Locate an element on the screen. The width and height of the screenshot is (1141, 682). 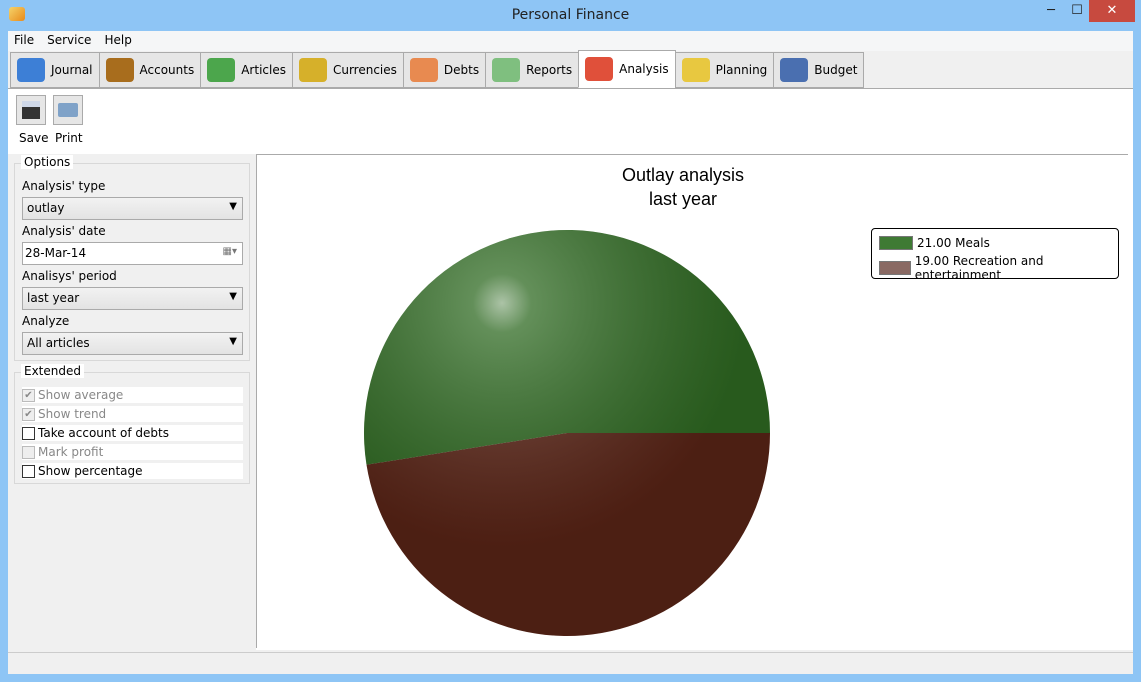
checkbox-mark-profit: Mark profit is located at coordinates (132, 452).